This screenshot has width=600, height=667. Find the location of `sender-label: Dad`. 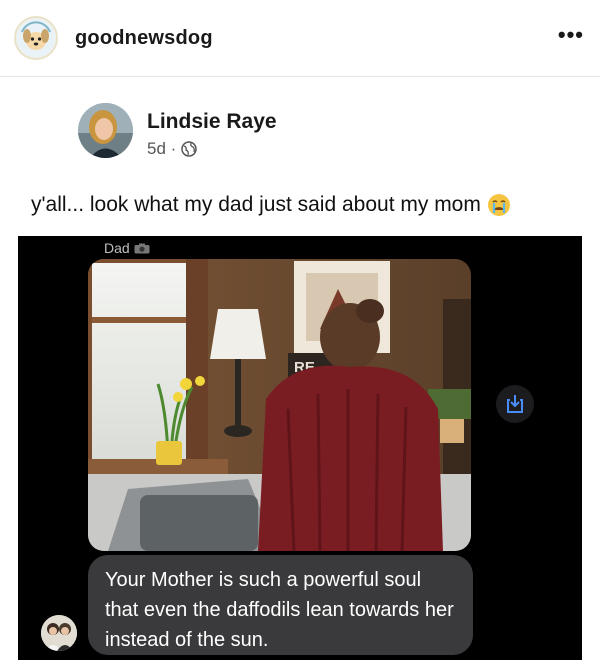

sender-label: Dad is located at coordinates (127, 248).